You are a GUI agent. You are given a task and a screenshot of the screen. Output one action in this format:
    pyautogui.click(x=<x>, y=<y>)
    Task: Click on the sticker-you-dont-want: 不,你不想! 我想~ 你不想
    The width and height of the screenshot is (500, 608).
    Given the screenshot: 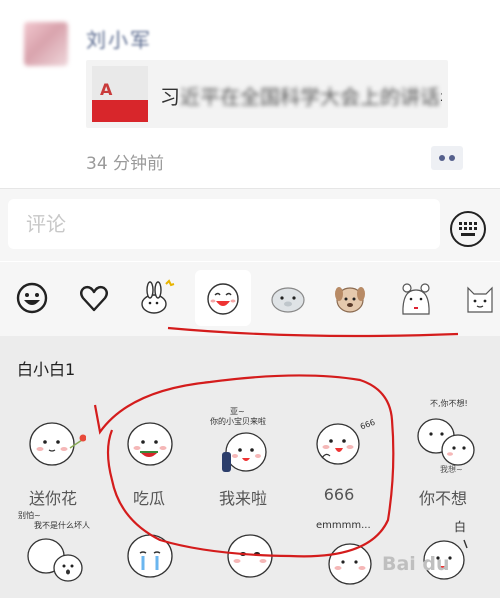 What is the action you would take?
    pyautogui.click(x=443, y=453)
    